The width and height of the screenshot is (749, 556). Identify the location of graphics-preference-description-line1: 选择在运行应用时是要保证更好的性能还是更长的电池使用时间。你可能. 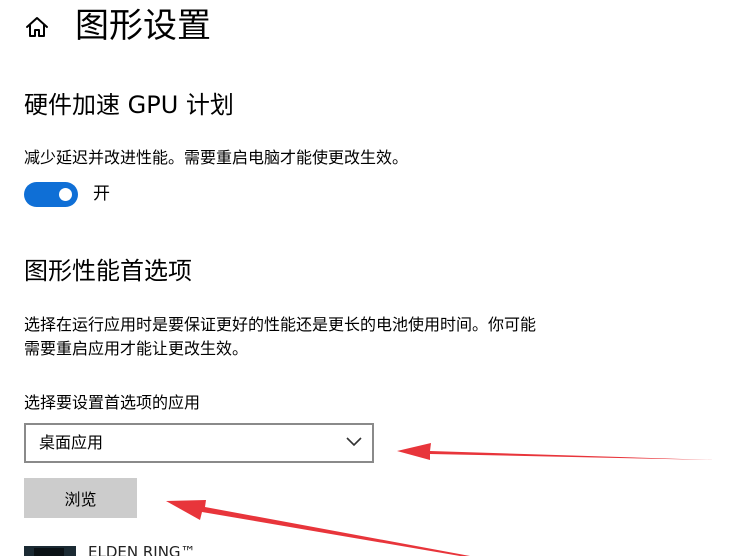
(280, 324).